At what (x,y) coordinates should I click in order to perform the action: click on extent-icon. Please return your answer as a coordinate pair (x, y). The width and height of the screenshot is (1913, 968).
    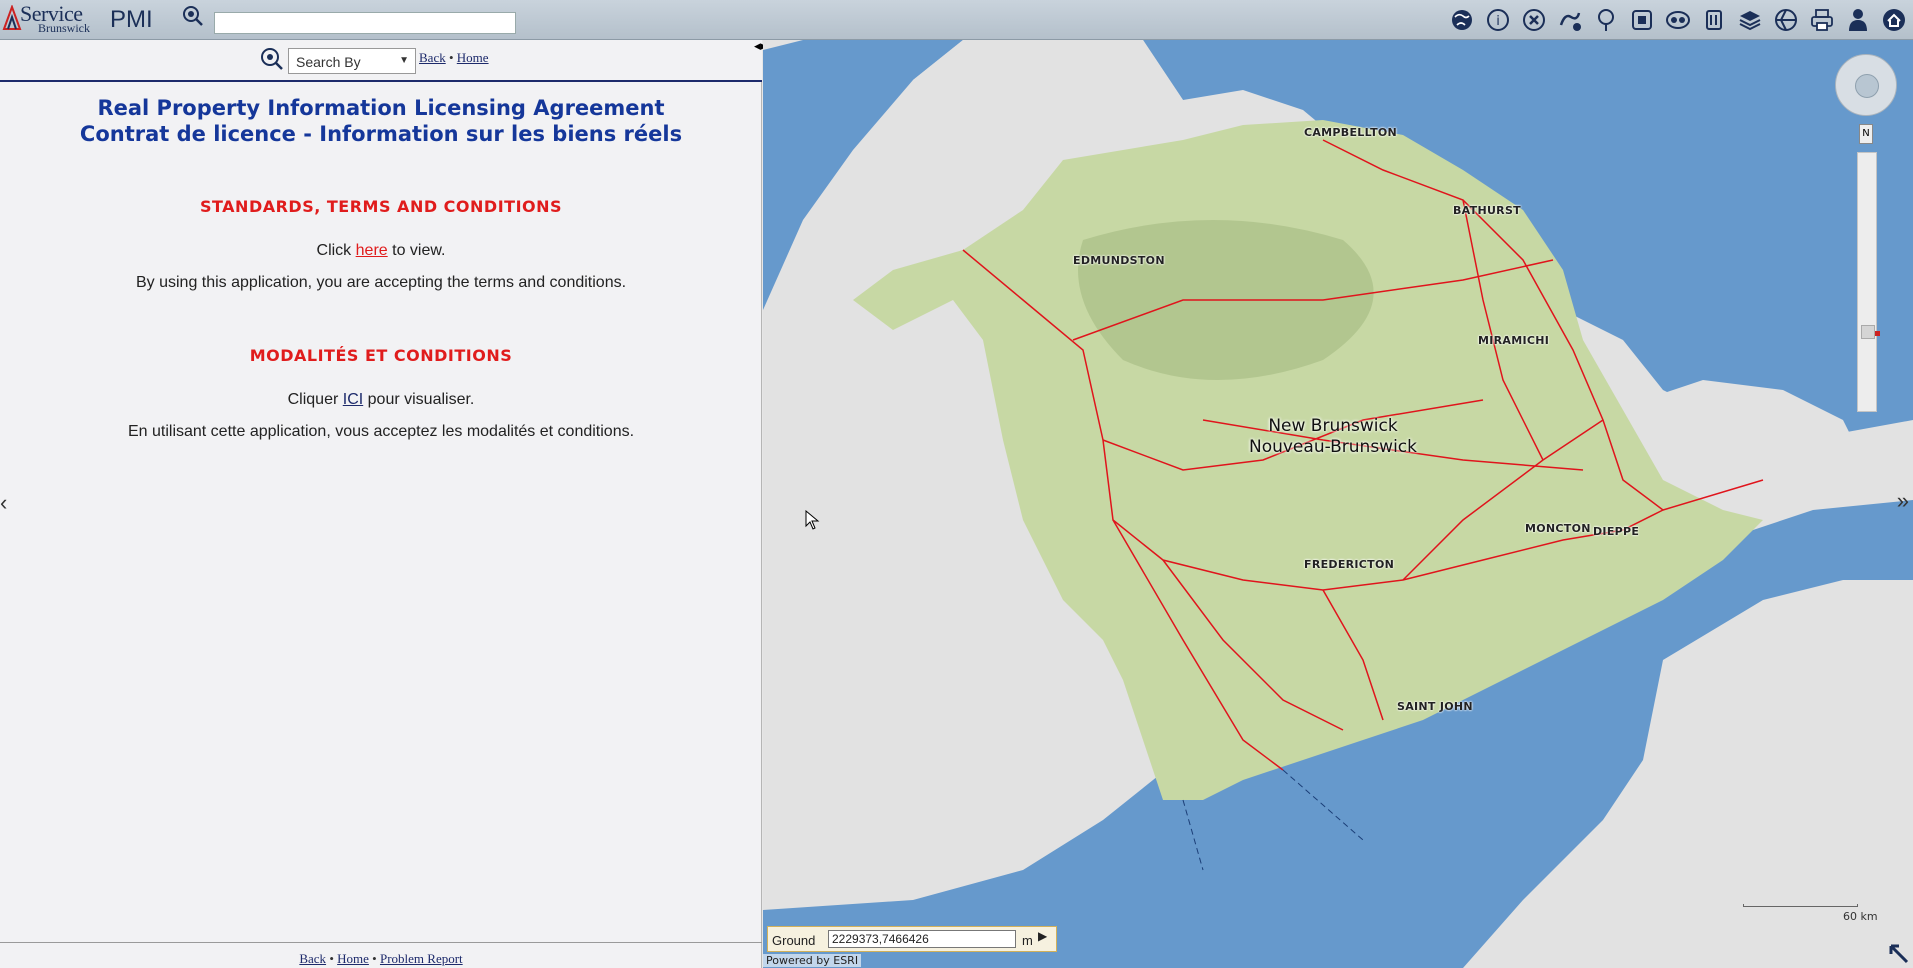
    Looking at the image, I should click on (1642, 20).